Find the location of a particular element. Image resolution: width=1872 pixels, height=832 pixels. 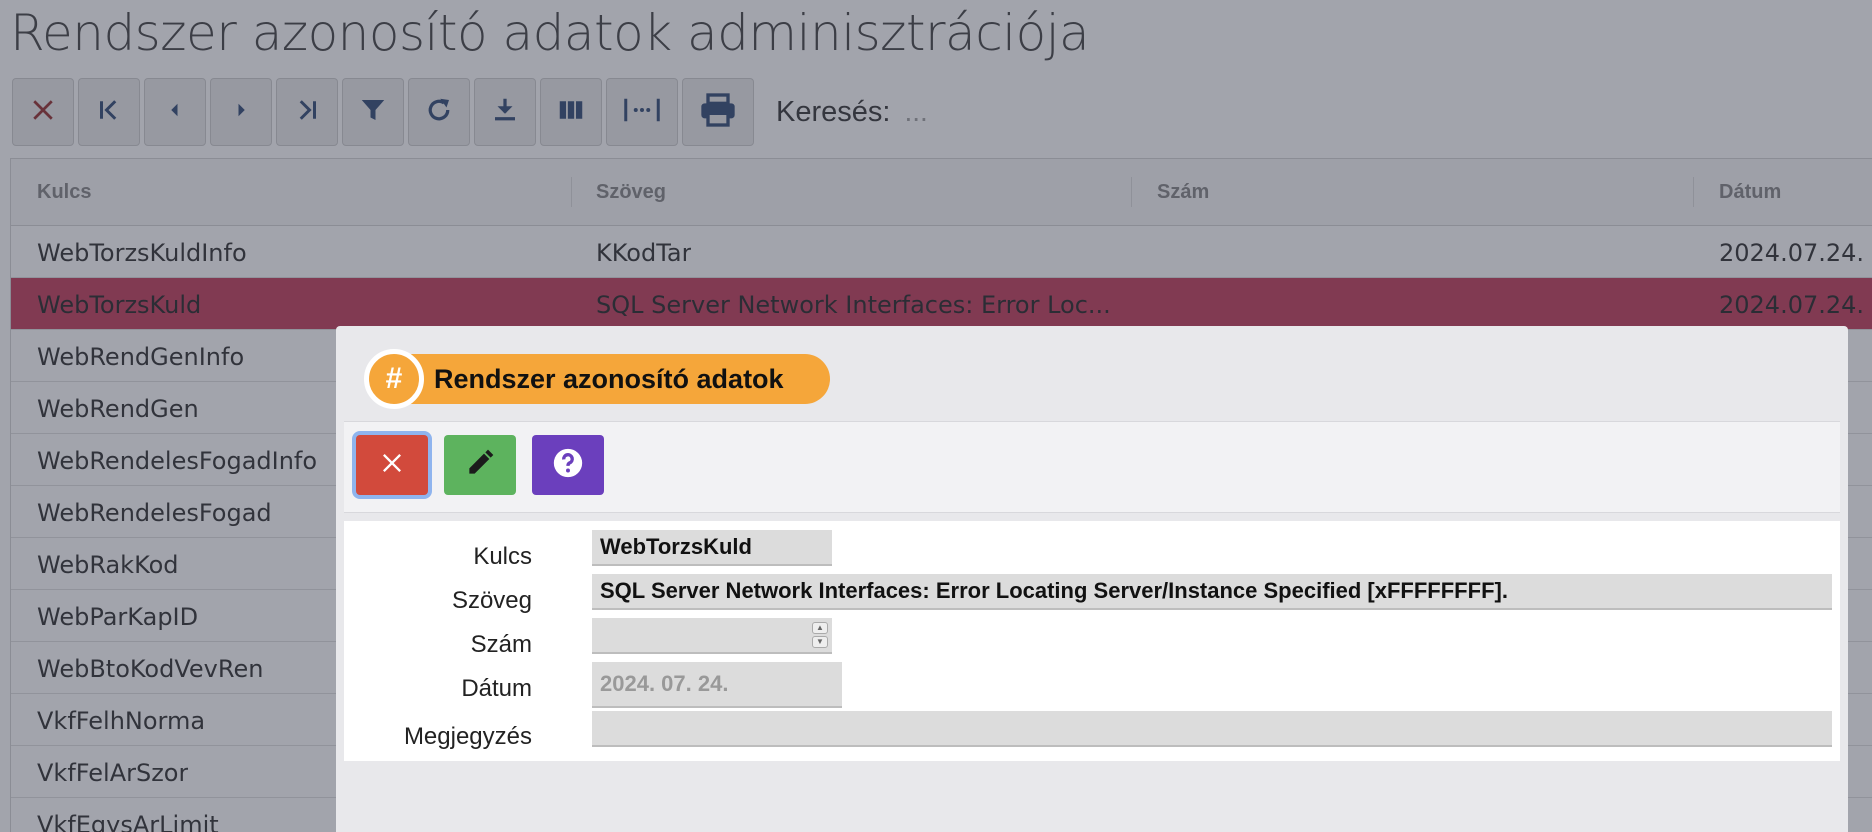

megjegyzes-field is located at coordinates (1212, 729).